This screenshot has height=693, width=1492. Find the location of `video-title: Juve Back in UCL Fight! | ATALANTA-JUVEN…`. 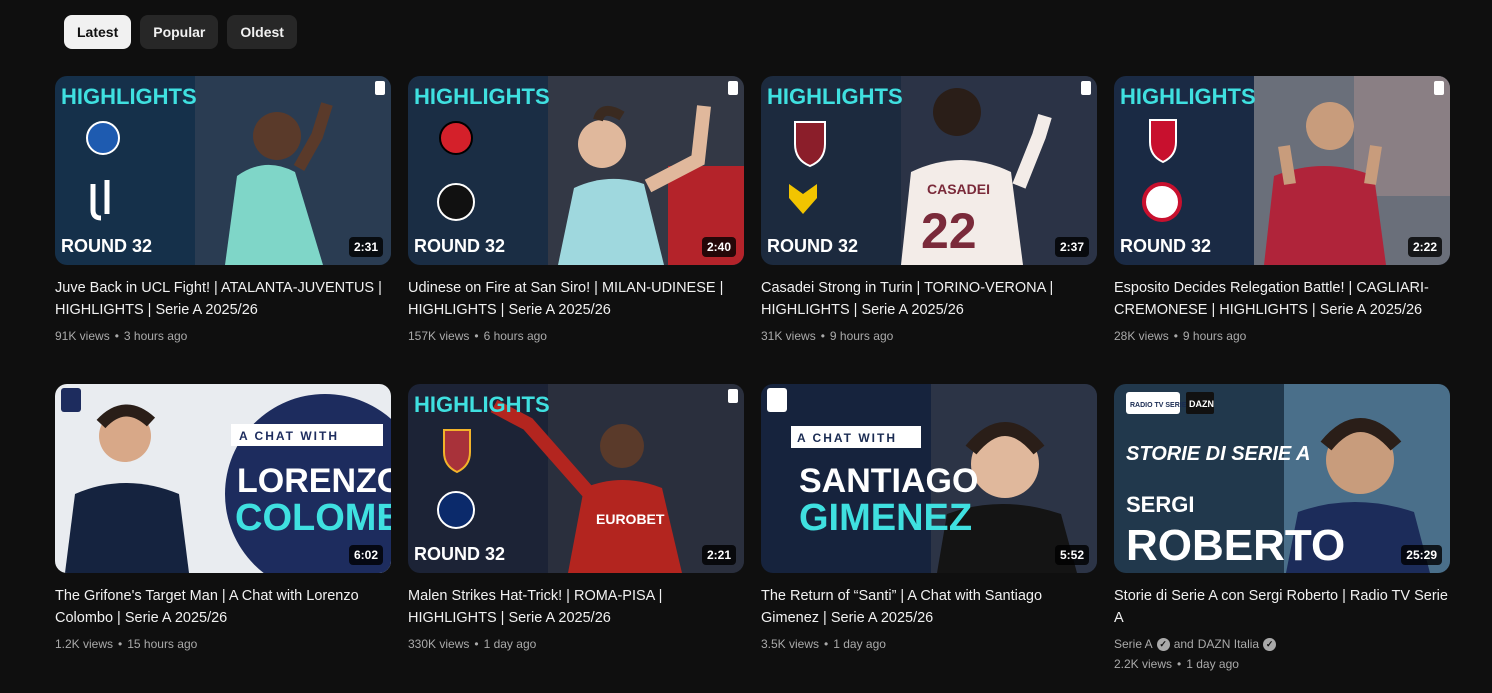

video-title: Juve Back in UCL Fight! | ATALANTA-JUVEN… is located at coordinates (223, 299).